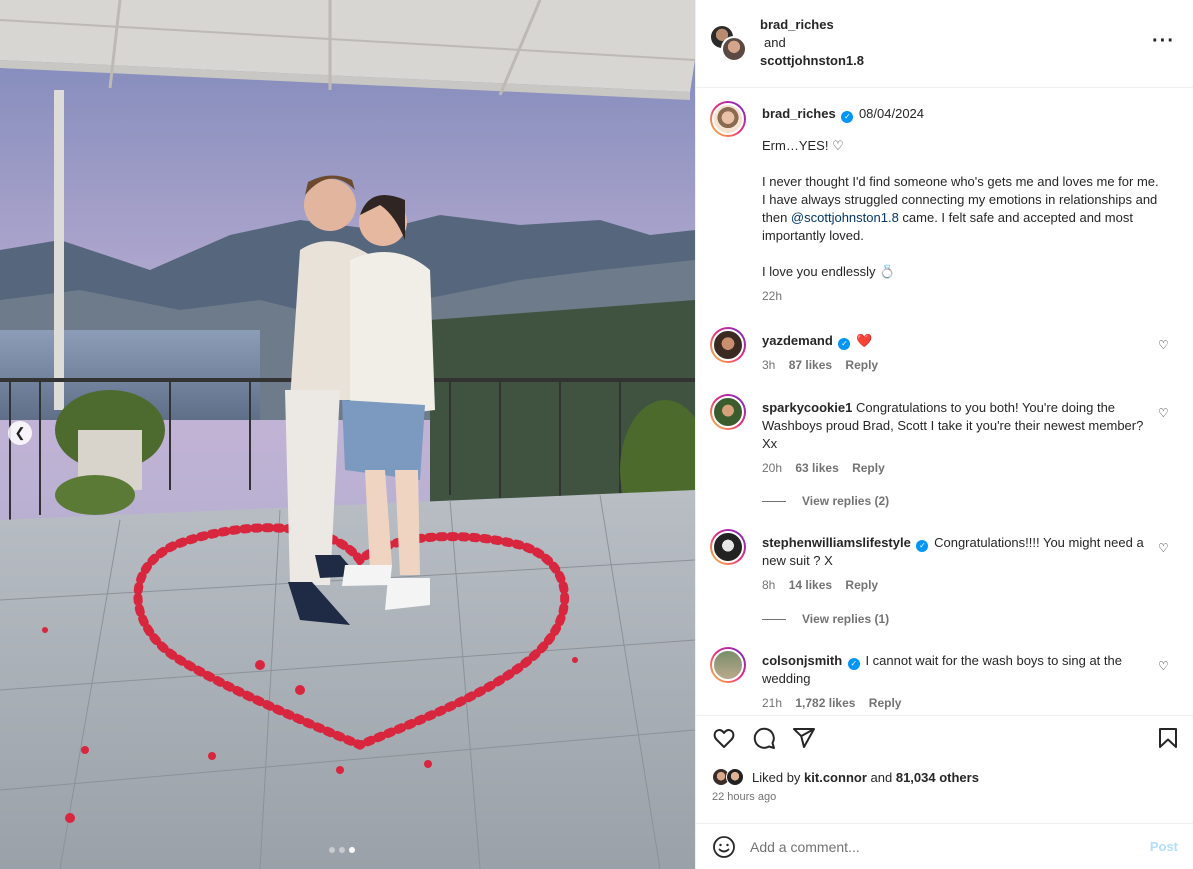 This screenshot has width=1193, height=869. Describe the element at coordinates (1164, 846) in the screenshot. I see `post-comment-button: Post` at that location.